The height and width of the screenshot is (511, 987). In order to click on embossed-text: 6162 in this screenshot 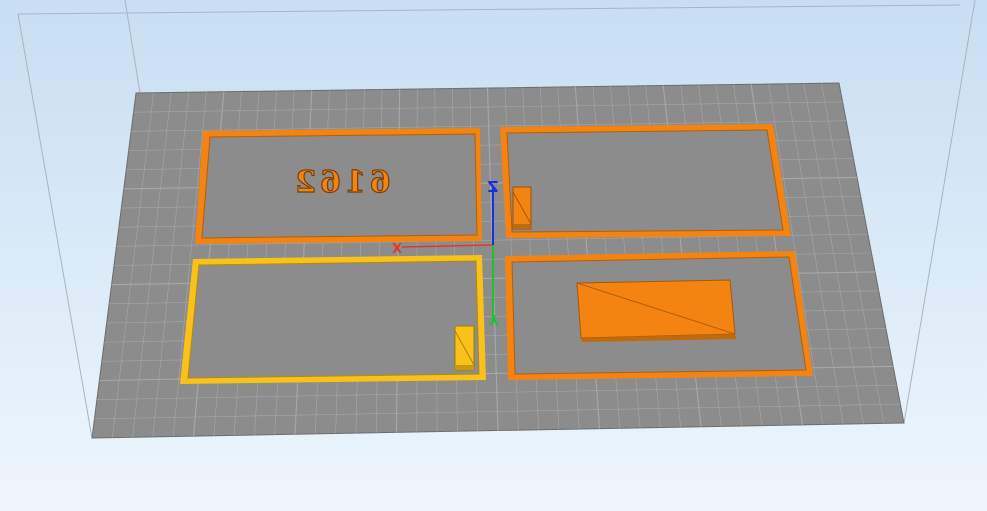, I will do `click(341, 182)`.